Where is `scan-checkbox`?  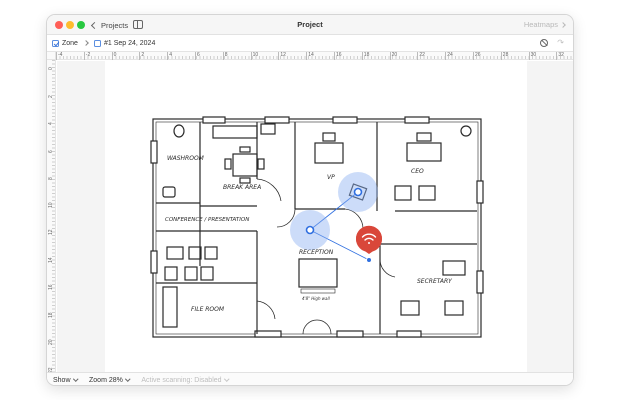 scan-checkbox is located at coordinates (97, 43).